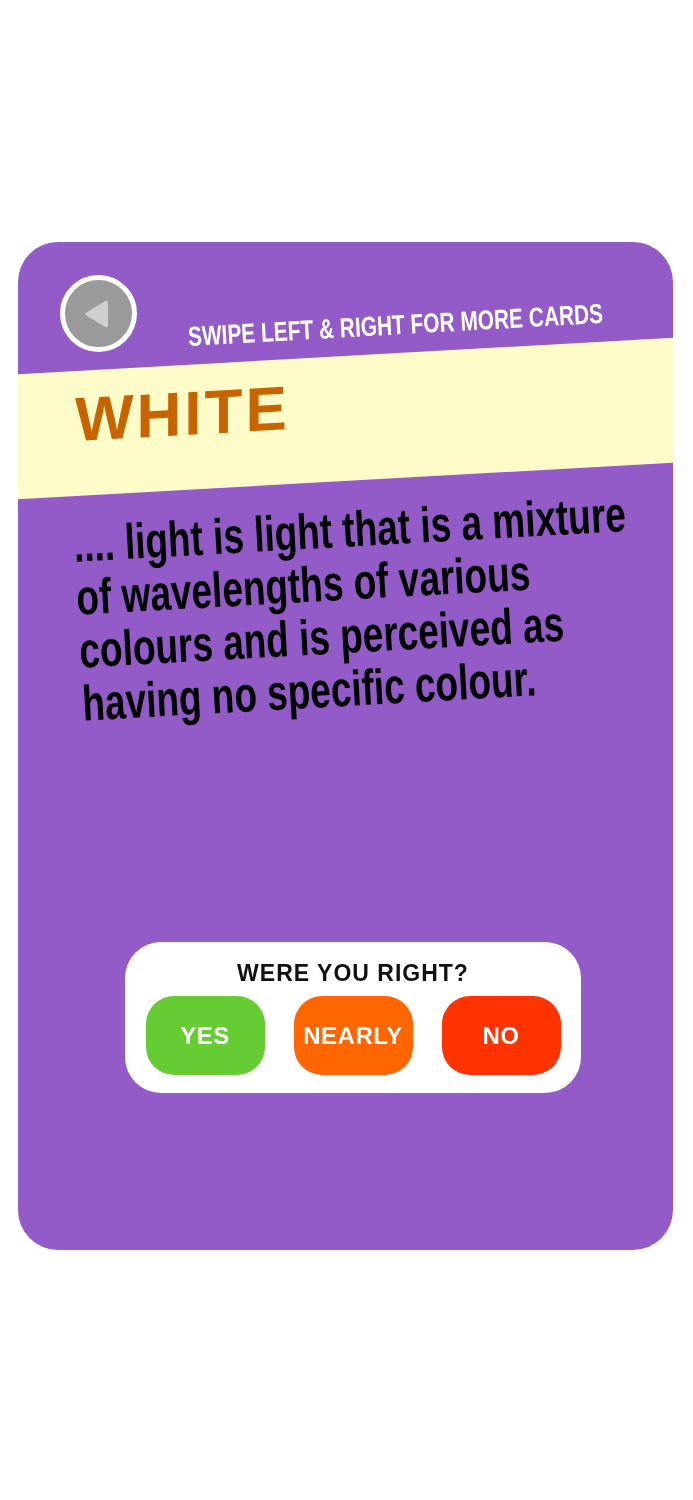  I want to click on answer-button: YES, so click(205, 1035).